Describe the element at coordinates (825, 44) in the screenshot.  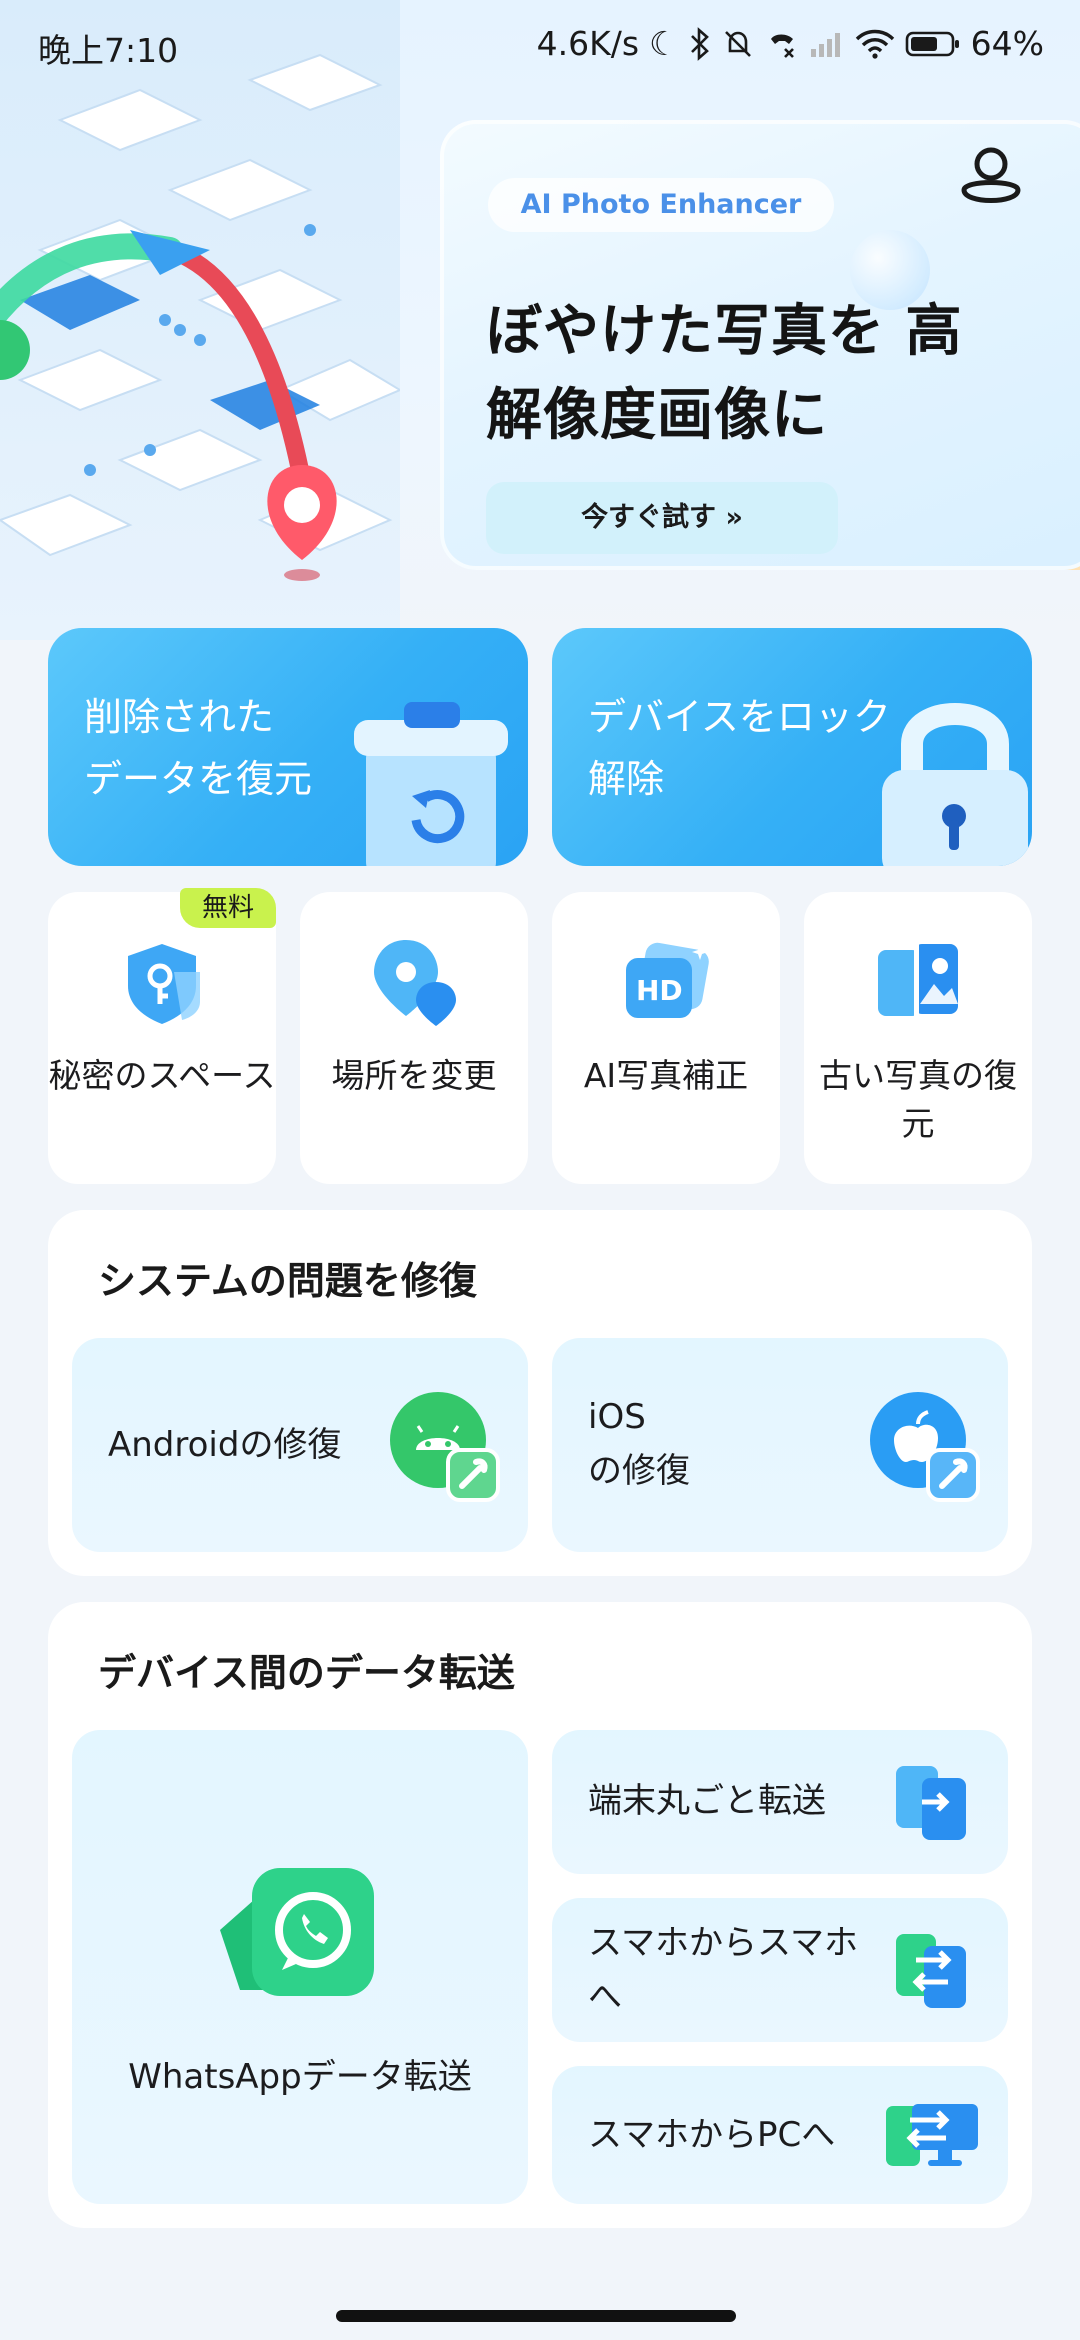
I see `cellular-signal-icon` at that location.